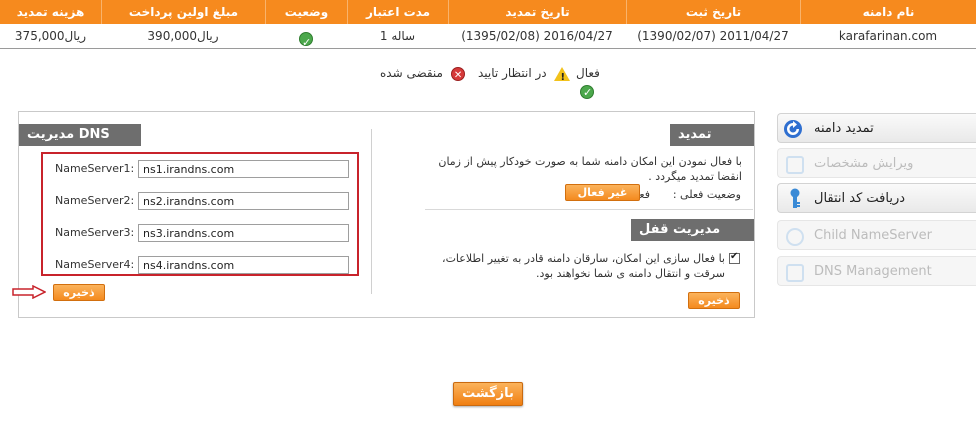 This screenshot has height=423, width=976. I want to click on menu-item-renew: تمدید دامنه, so click(876, 128).